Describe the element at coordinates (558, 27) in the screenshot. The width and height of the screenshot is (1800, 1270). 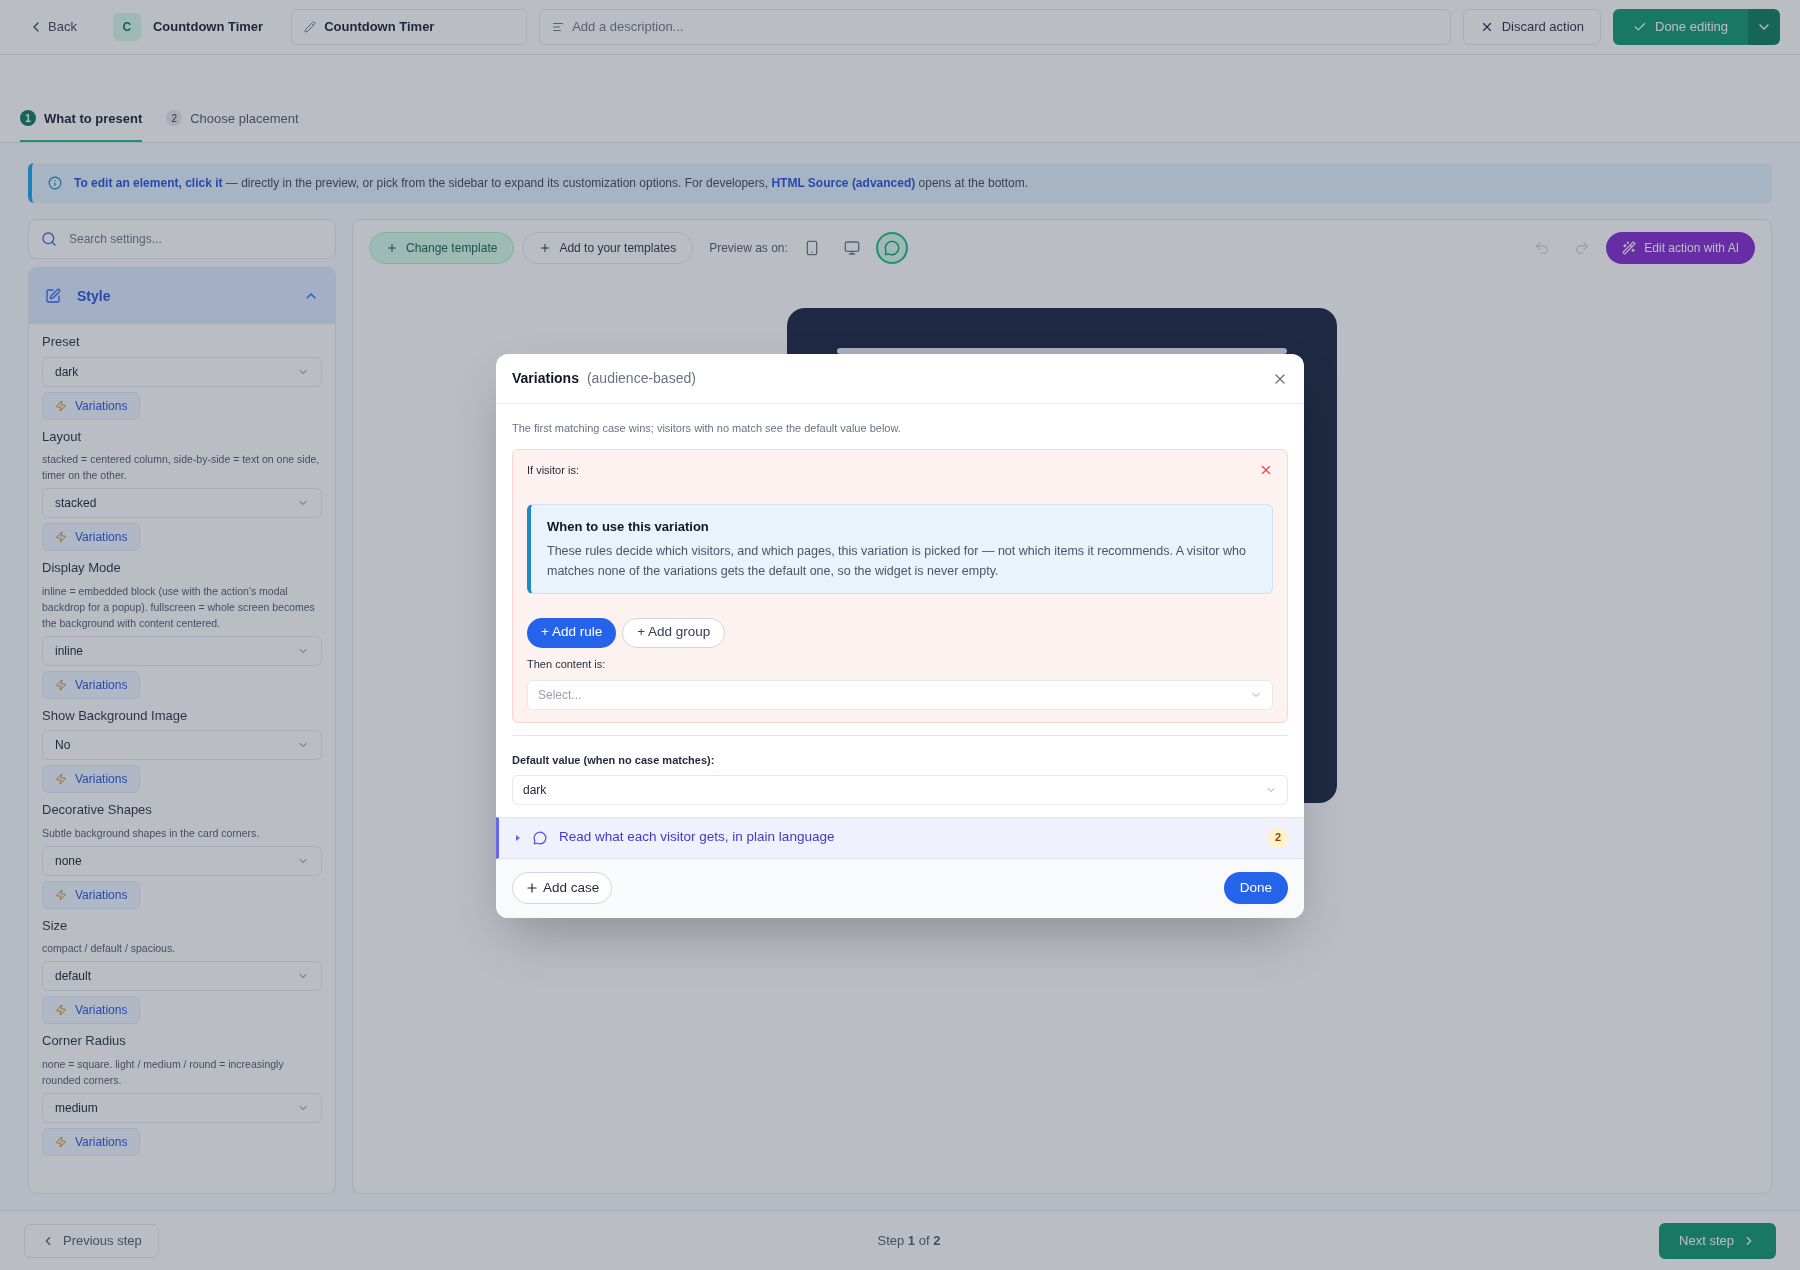
I see `text-lines-icon` at that location.